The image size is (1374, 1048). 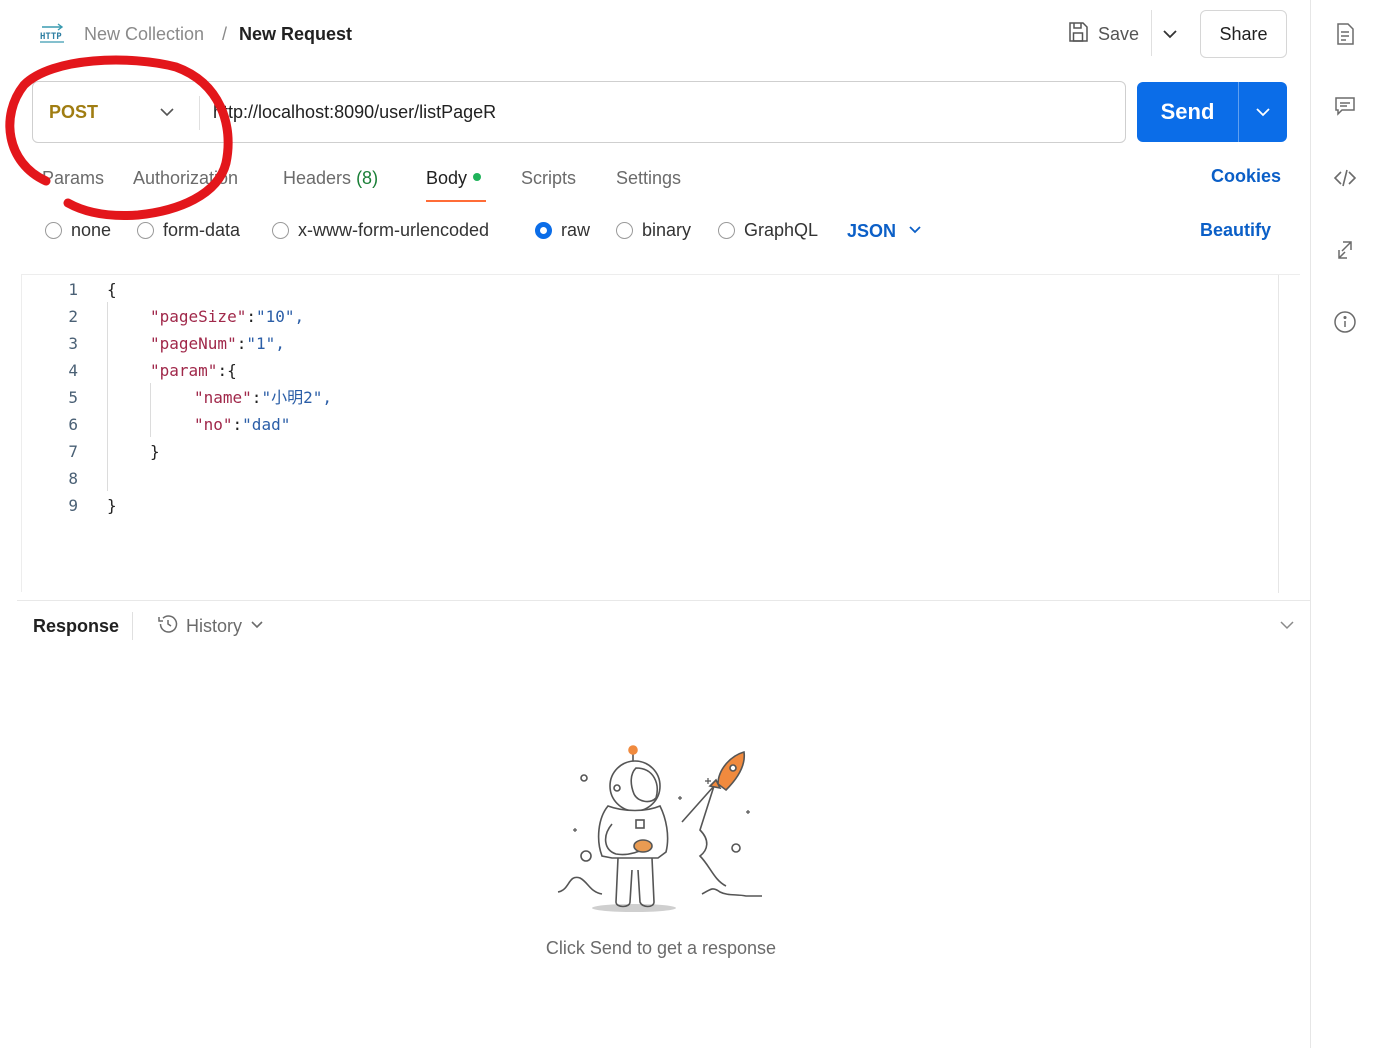 What do you see at coordinates (193, 343) in the screenshot?
I see `json-key: "pageNum"` at bounding box center [193, 343].